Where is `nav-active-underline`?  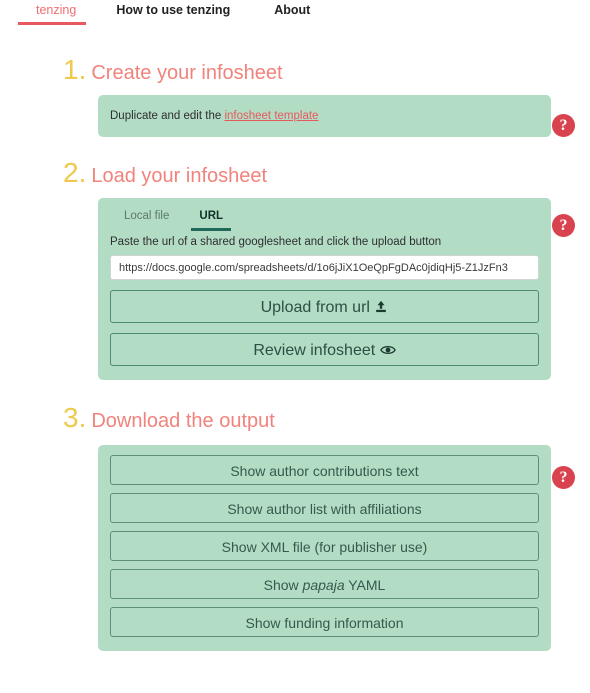
nav-active-underline is located at coordinates (52, 23).